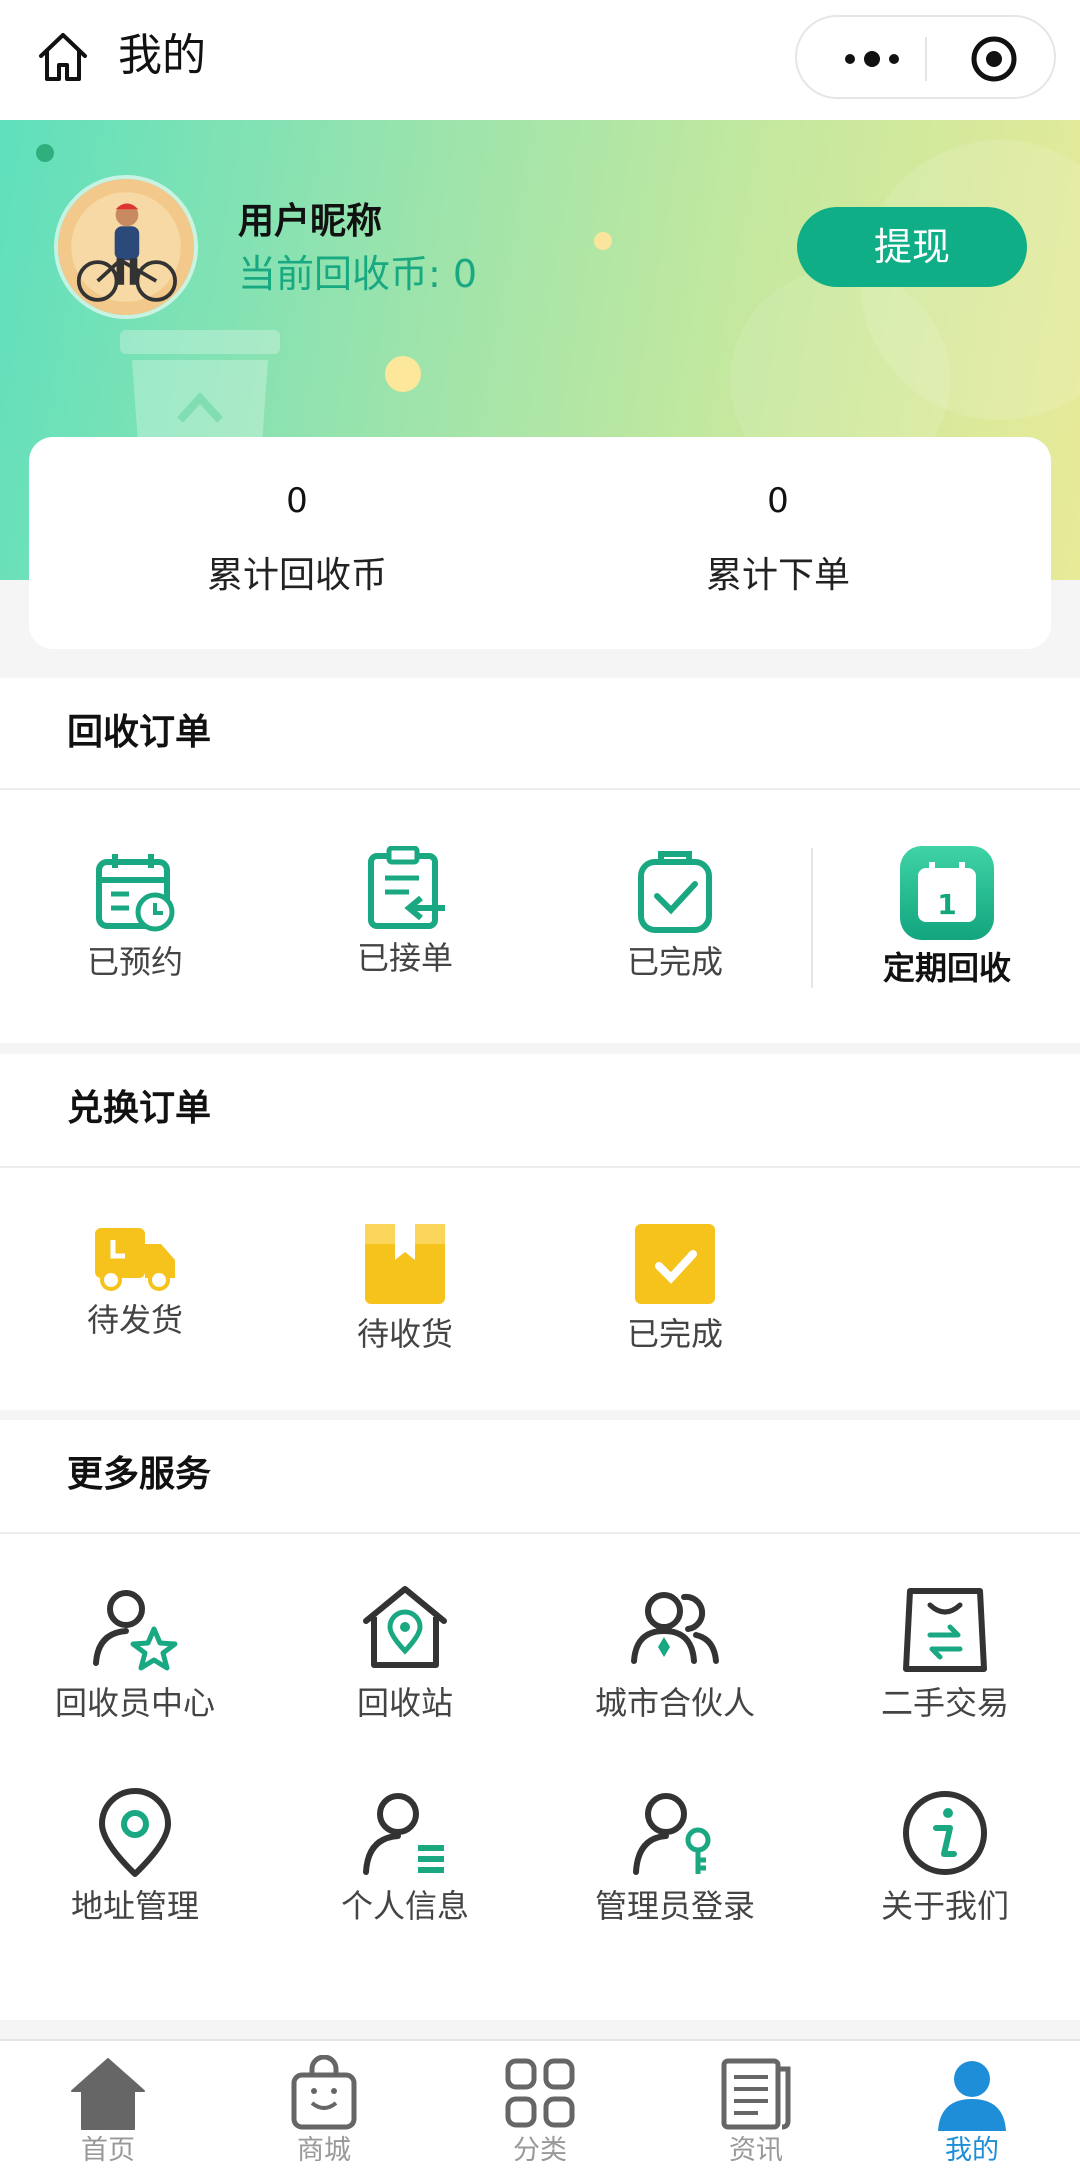 This screenshot has width=1080, height=2183. I want to click on truck-icon, so click(135, 1259).